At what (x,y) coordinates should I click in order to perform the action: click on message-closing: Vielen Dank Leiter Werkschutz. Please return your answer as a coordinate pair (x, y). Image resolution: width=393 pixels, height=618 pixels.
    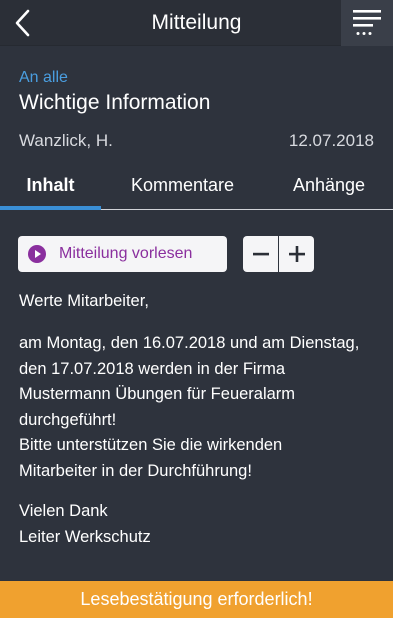
    Looking at the image, I should click on (200, 524).